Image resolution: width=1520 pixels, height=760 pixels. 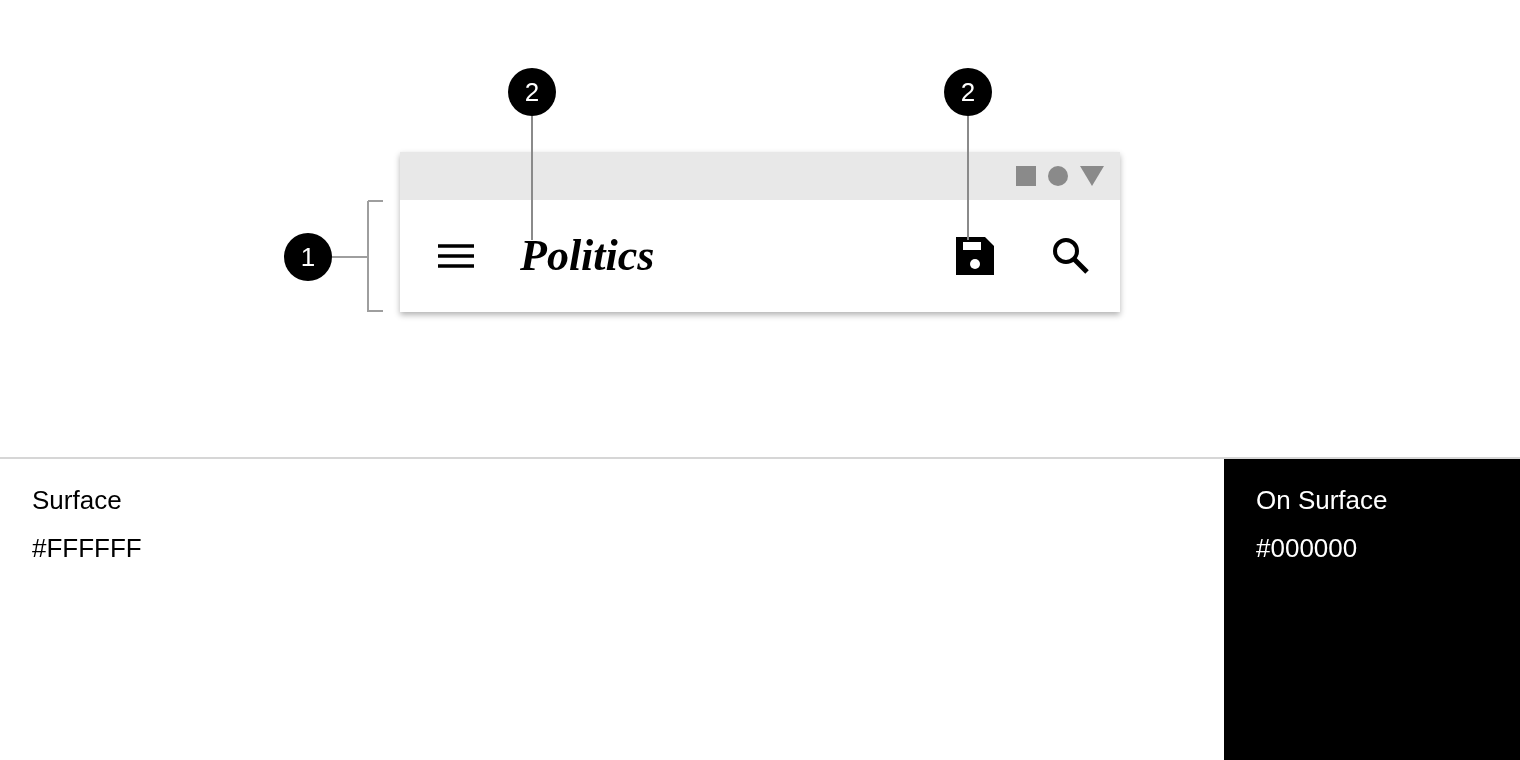 What do you see at coordinates (1071, 256) in the screenshot?
I see `search-icon` at bounding box center [1071, 256].